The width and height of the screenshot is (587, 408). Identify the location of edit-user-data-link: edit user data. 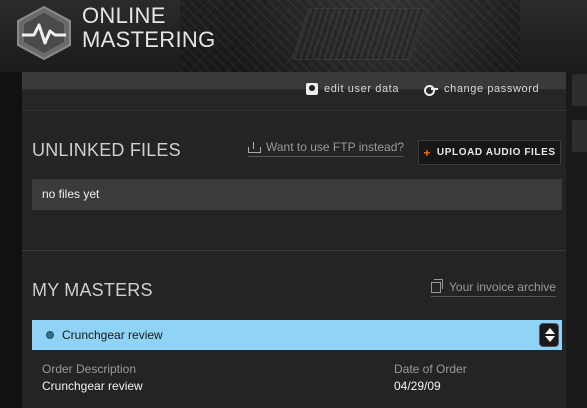
(352, 89).